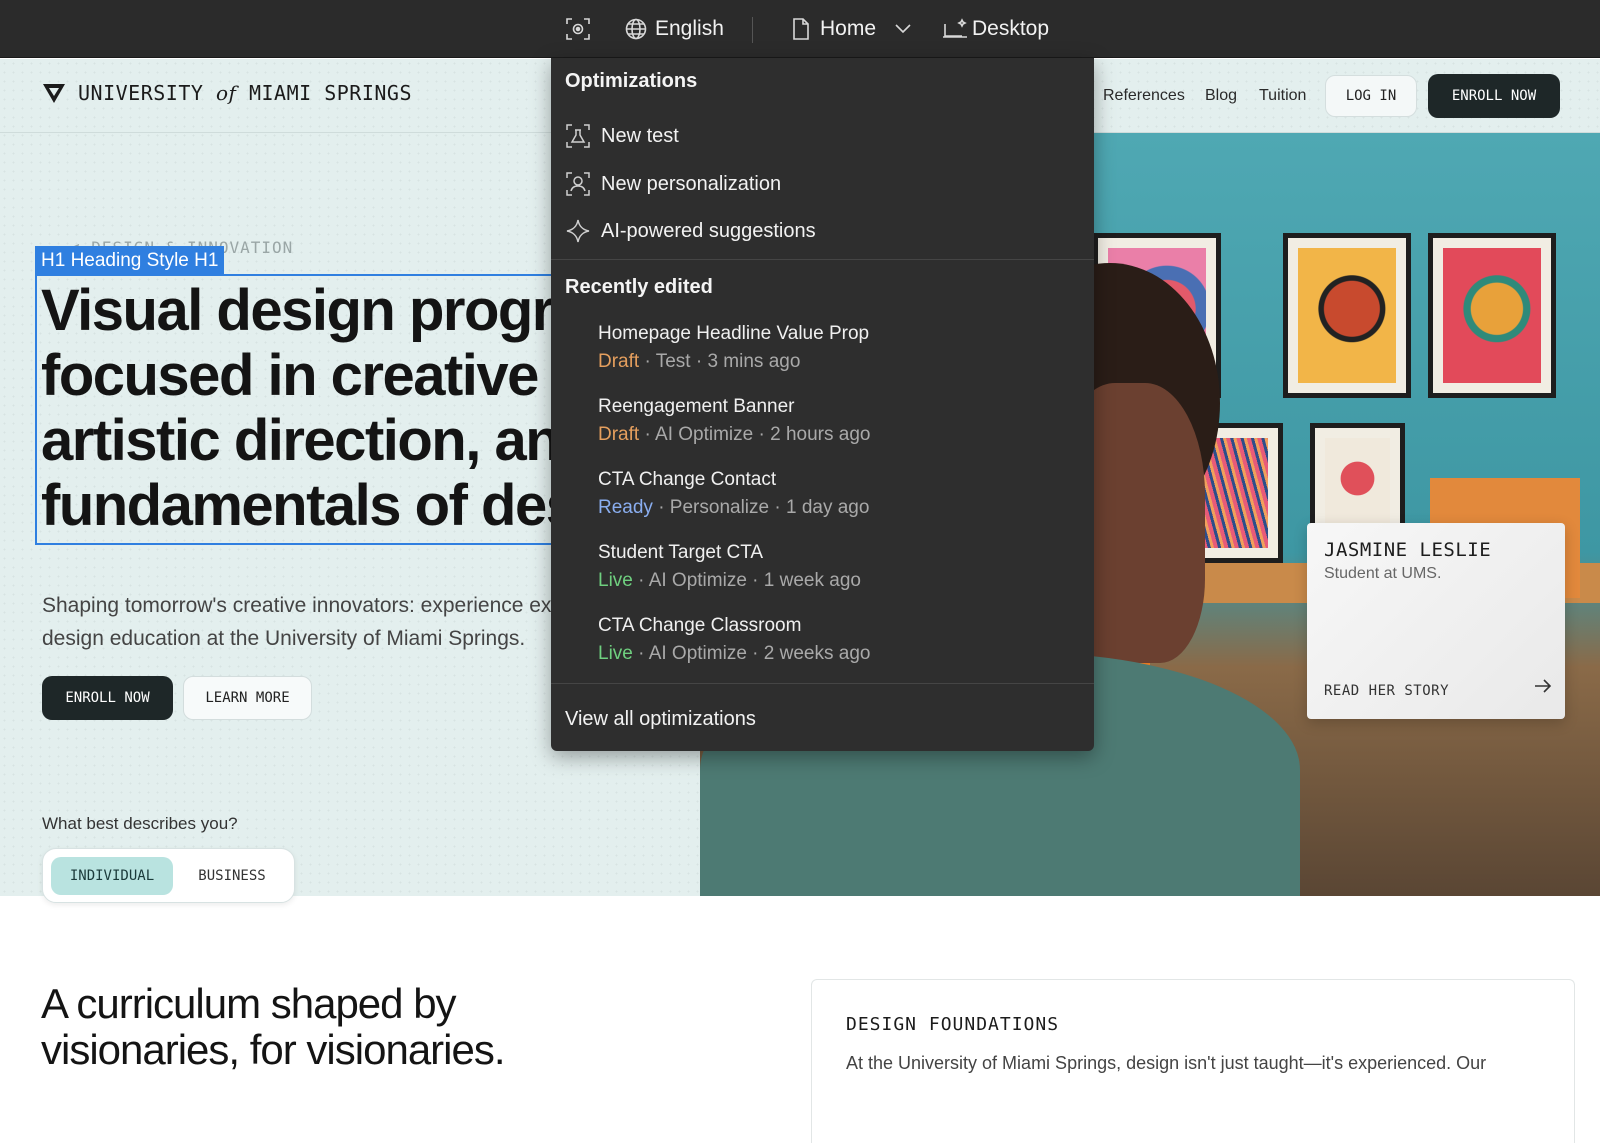  What do you see at coordinates (752, 30) in the screenshot?
I see `toolbar-divider` at bounding box center [752, 30].